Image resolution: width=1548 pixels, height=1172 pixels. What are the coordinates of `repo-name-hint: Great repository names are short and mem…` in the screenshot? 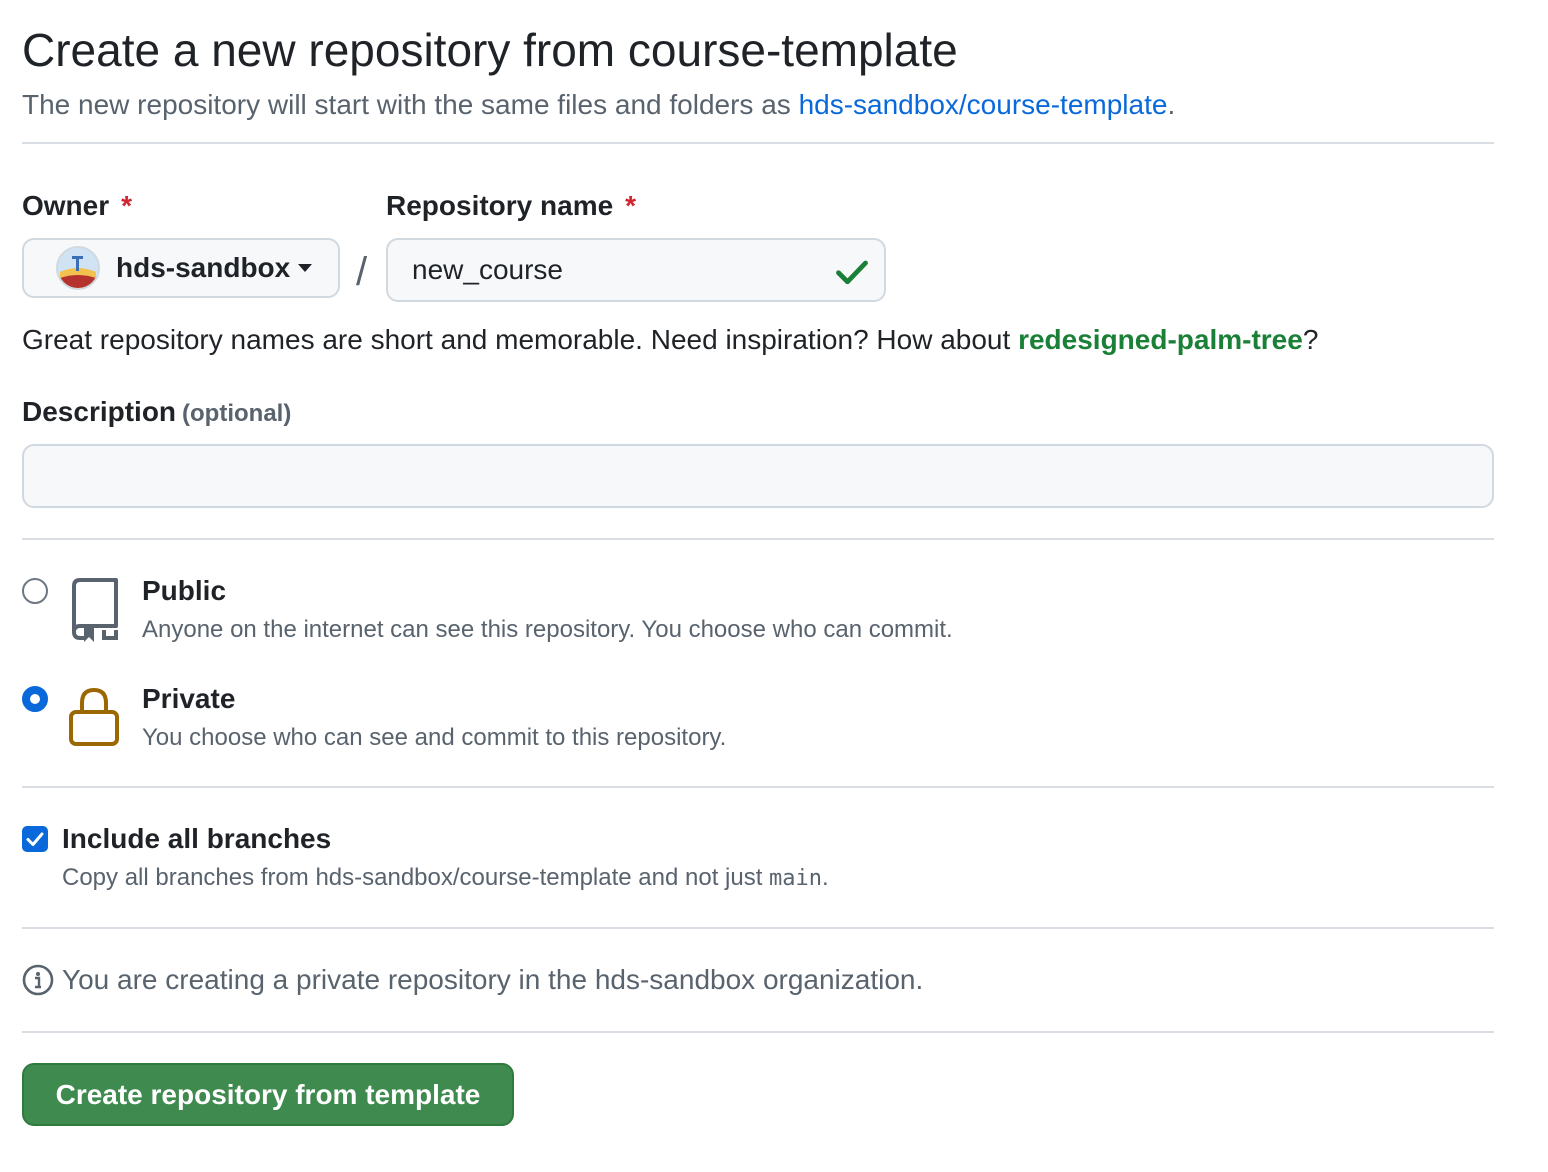 It's located at (670, 340).